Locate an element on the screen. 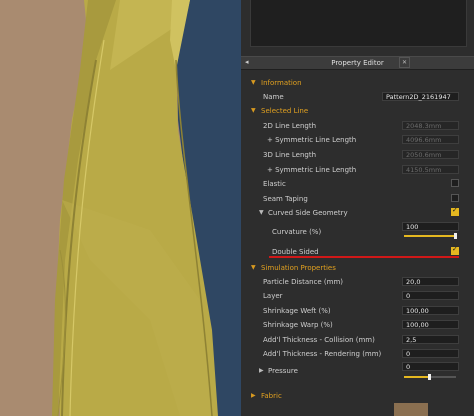 This screenshot has width=474, height=416. sym-3d-row: + Symmetric Line Length 4150.5mm is located at coordinates (357, 170).